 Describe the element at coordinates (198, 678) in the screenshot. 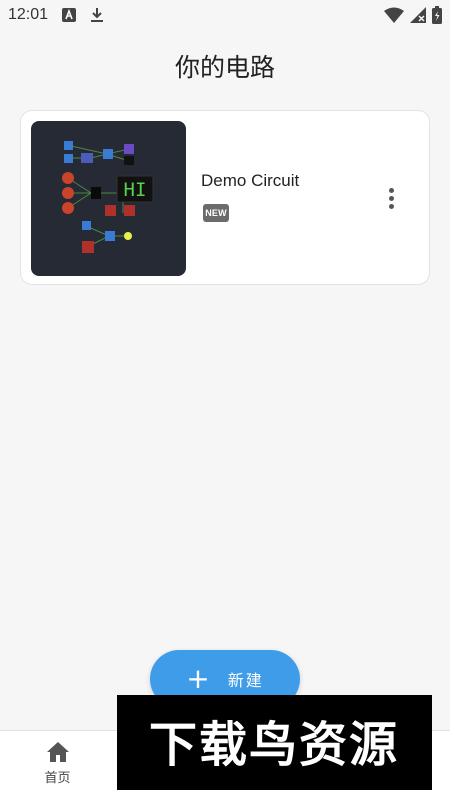

I see `plus-icon: +` at that location.